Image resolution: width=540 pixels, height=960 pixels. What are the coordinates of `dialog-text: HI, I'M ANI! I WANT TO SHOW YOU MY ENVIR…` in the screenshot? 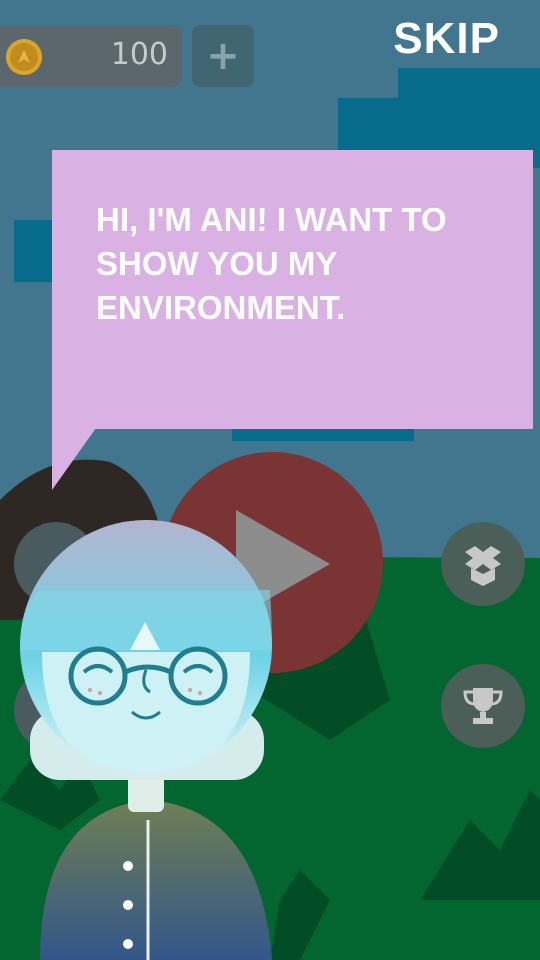 It's located at (271, 263).